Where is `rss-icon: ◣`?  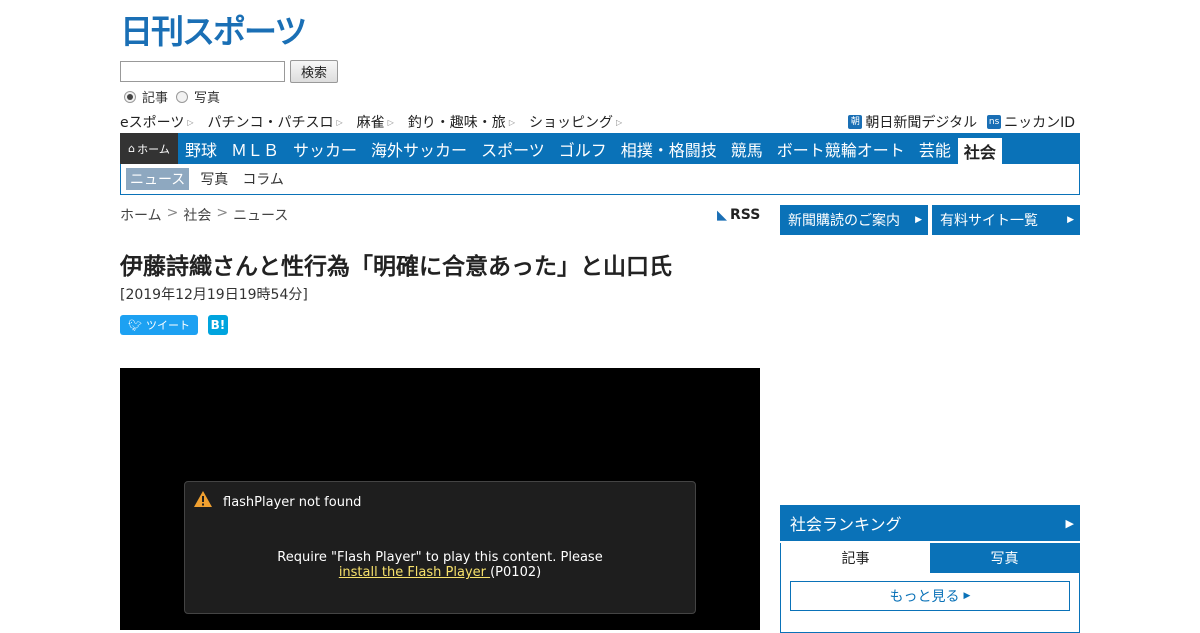
rss-icon: ◣ is located at coordinates (722, 215).